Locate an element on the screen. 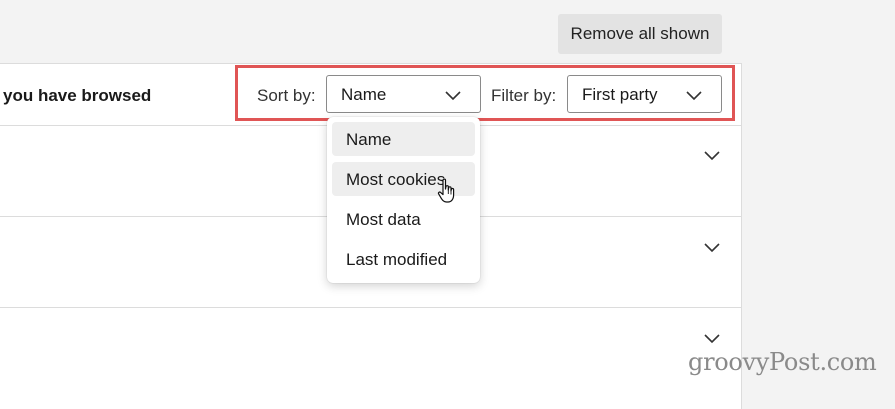  list-header-title: you have browsed is located at coordinates (77, 95).